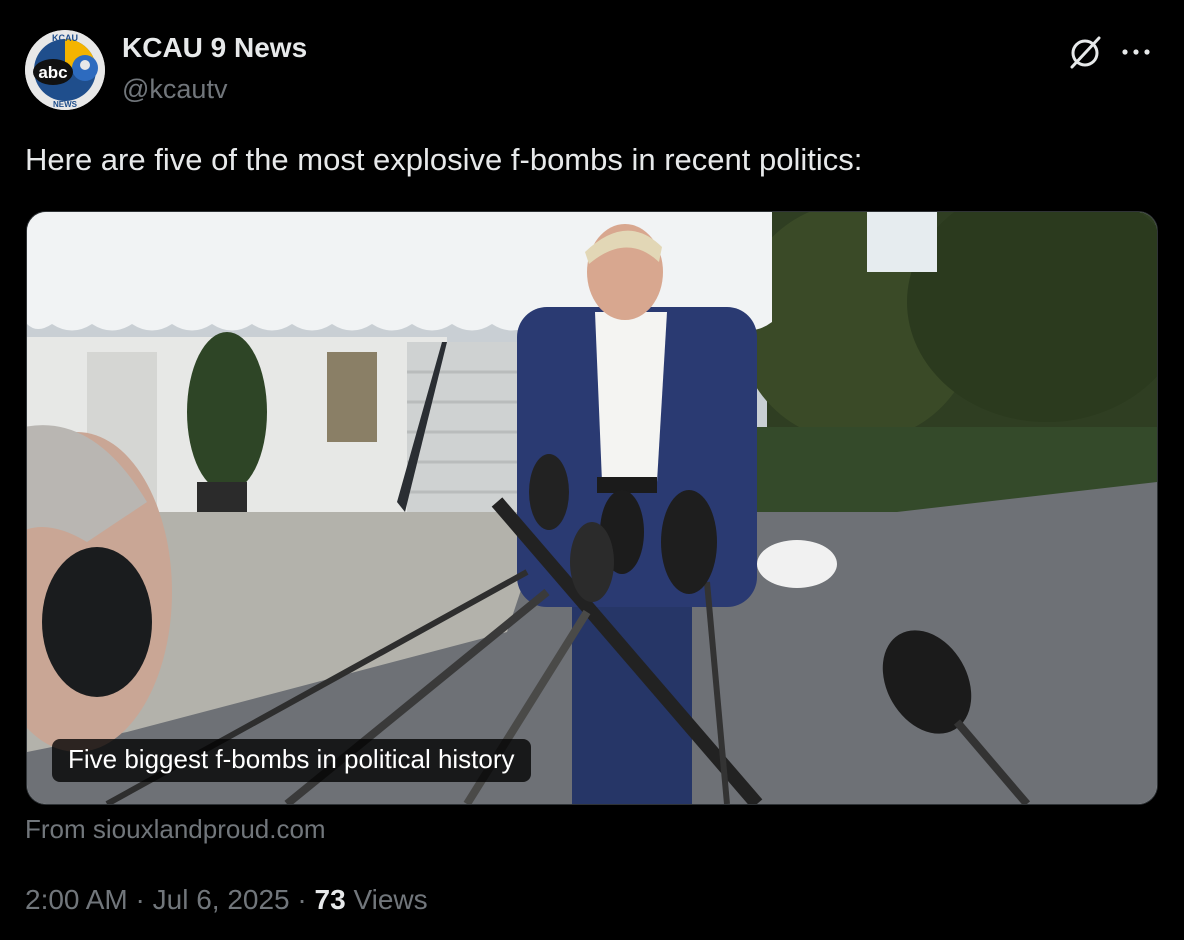  I want to click on more-dots-icon, so click(1136, 52).